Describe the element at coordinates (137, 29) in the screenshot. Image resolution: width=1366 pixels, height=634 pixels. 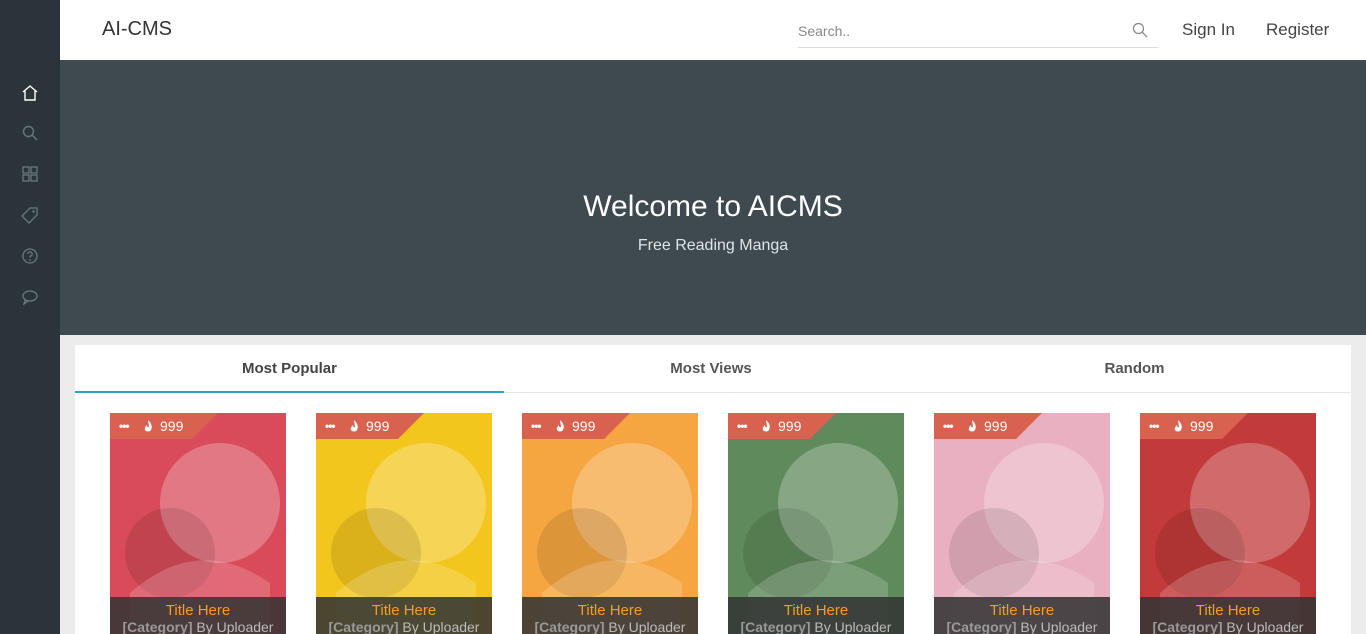
I see `brand-logo: AI-CMS` at that location.